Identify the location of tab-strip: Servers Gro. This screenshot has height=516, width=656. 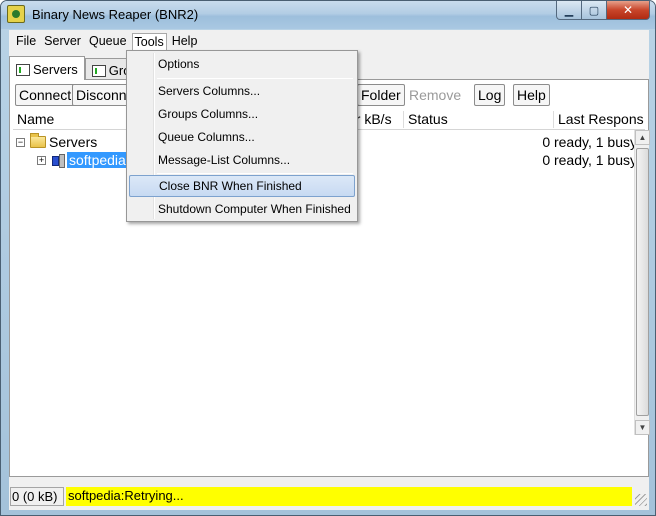
(73, 68).